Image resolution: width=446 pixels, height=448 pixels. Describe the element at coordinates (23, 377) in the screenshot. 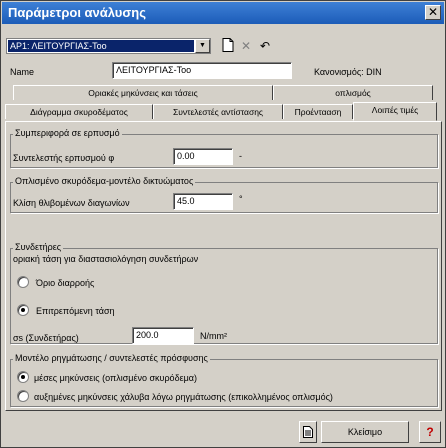

I see `mean-strains-radio` at that location.